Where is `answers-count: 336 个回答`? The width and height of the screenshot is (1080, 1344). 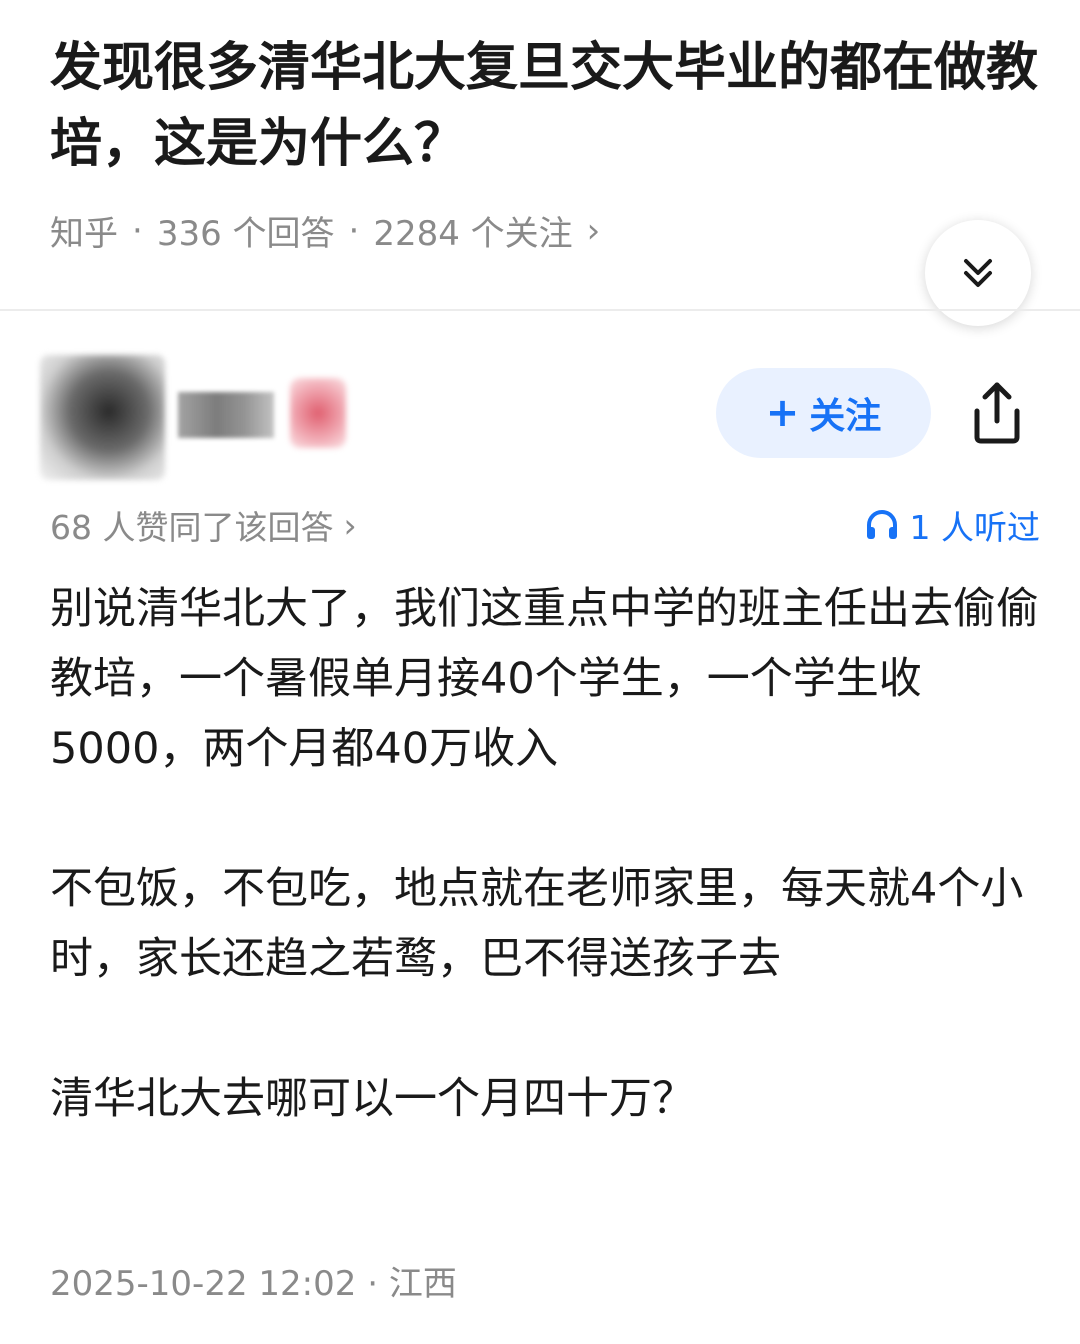 answers-count: 336 个回答 is located at coordinates (245, 234).